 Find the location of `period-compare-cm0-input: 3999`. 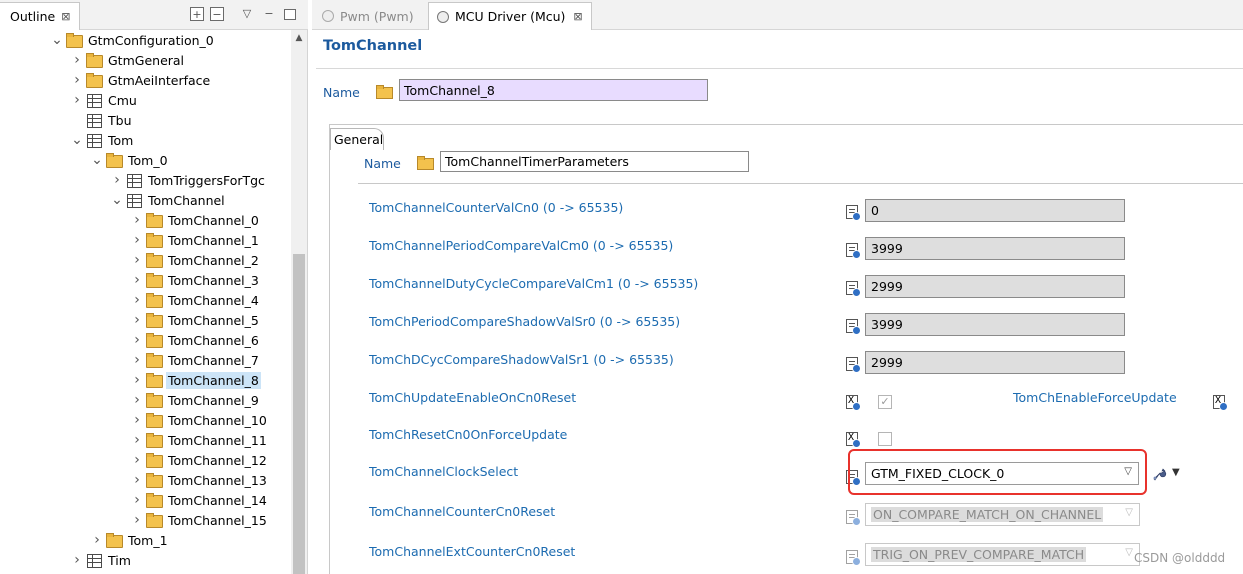

period-compare-cm0-input: 3999 is located at coordinates (995, 248).